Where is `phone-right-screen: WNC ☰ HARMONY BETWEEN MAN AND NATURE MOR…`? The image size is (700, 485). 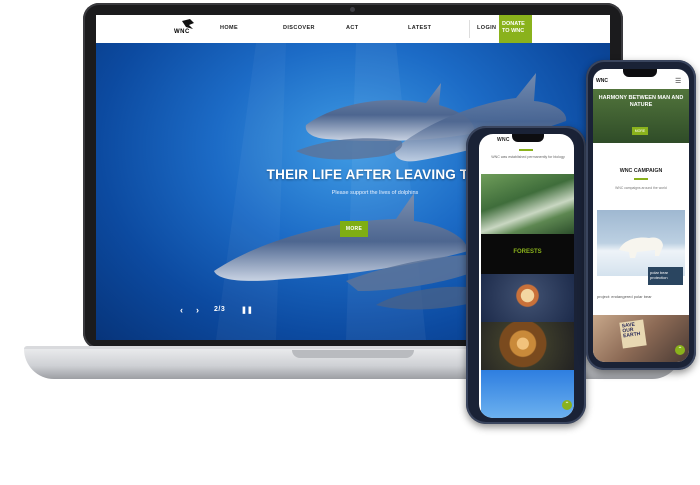
phone-right-screen: WNC ☰ HARMONY BETWEEN MAN AND NATURE MOR… is located at coordinates (641, 215).